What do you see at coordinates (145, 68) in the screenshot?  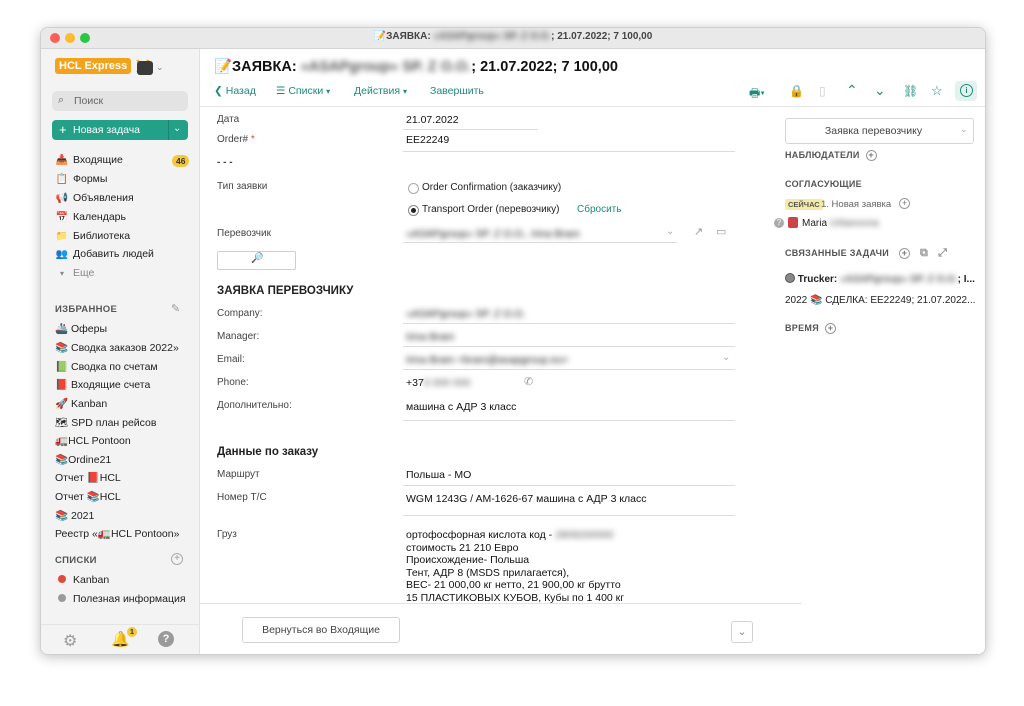 I see `account-avatar` at bounding box center [145, 68].